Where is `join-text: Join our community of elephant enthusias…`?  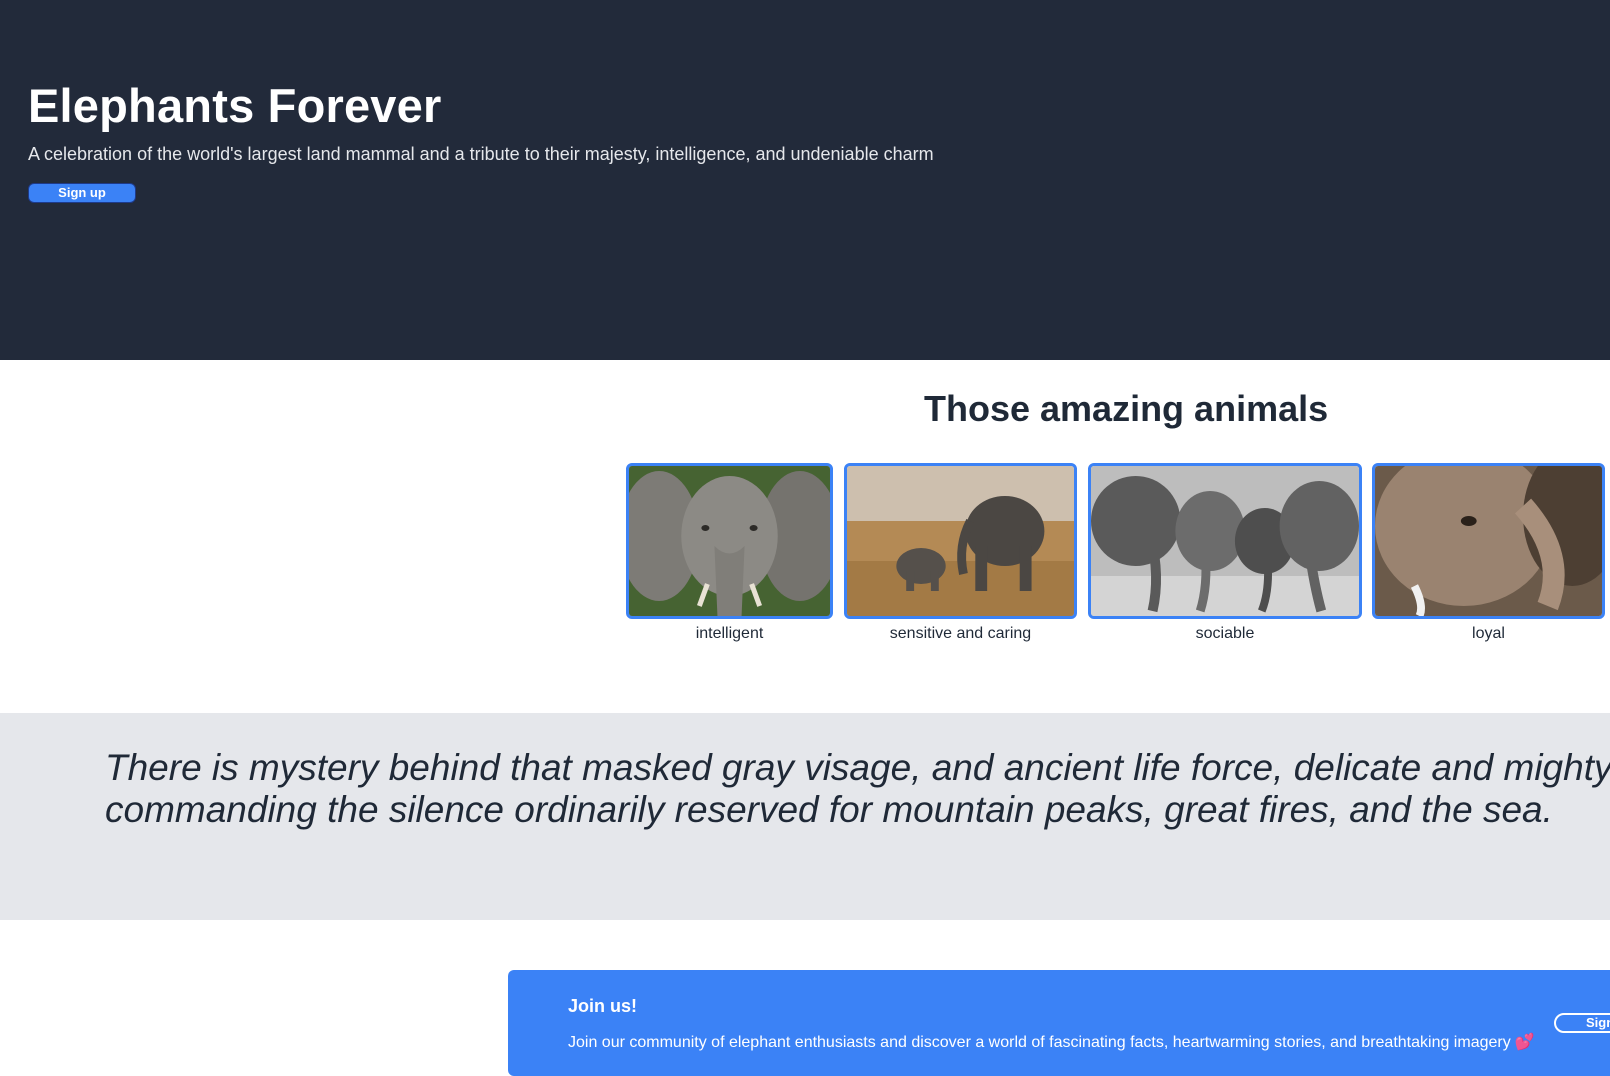
join-text: Join our community of elephant enthusias… is located at coordinates (1039, 1042).